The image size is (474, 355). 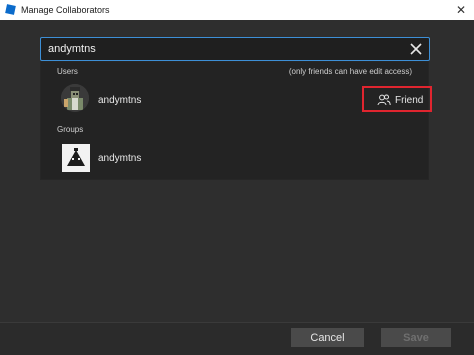 What do you see at coordinates (416, 337) in the screenshot?
I see `save-button: Save` at bounding box center [416, 337].